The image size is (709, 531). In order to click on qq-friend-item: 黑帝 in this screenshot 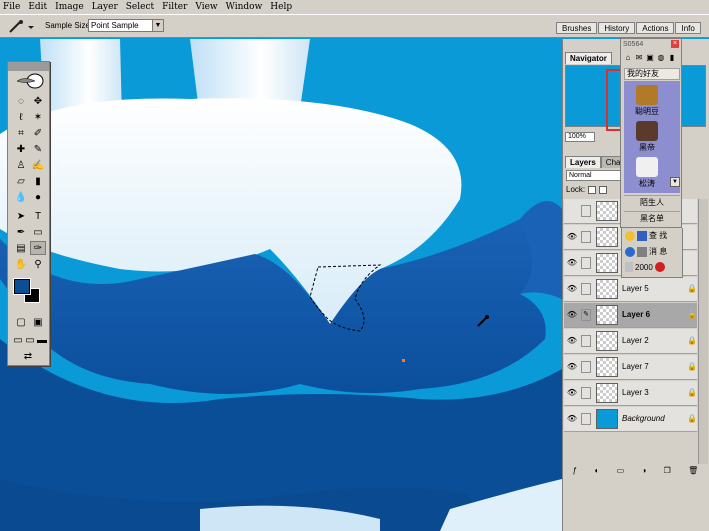, I will do `click(647, 137)`.